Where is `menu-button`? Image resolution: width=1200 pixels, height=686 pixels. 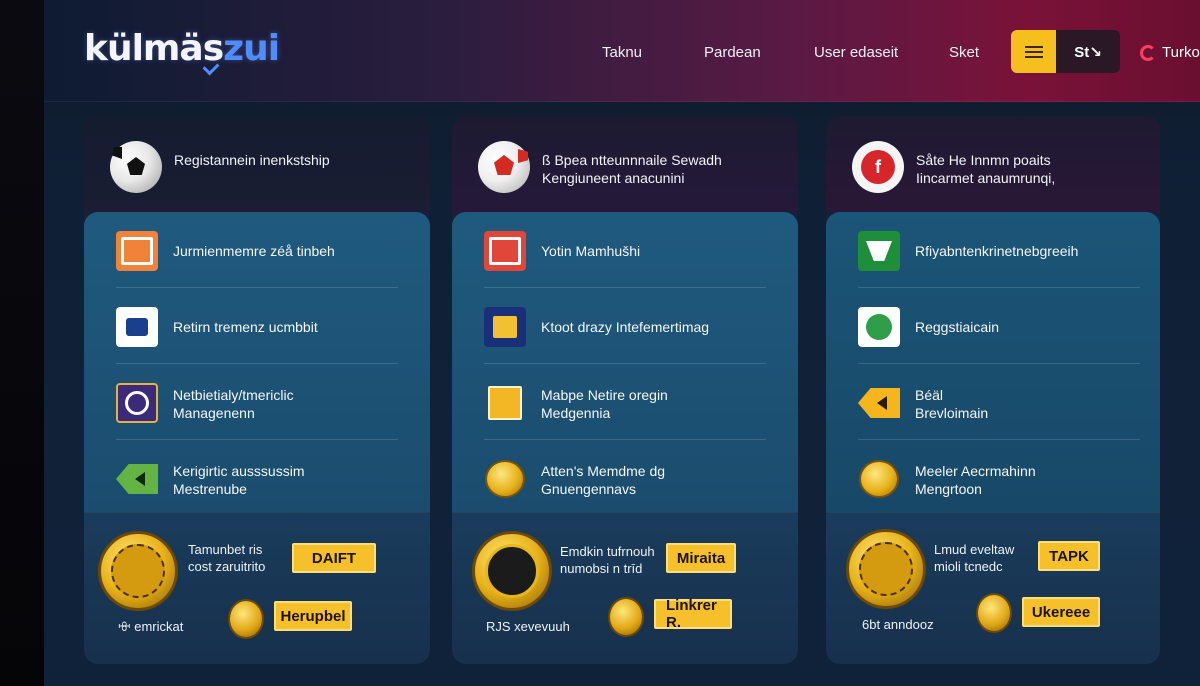 menu-button is located at coordinates (1033, 51).